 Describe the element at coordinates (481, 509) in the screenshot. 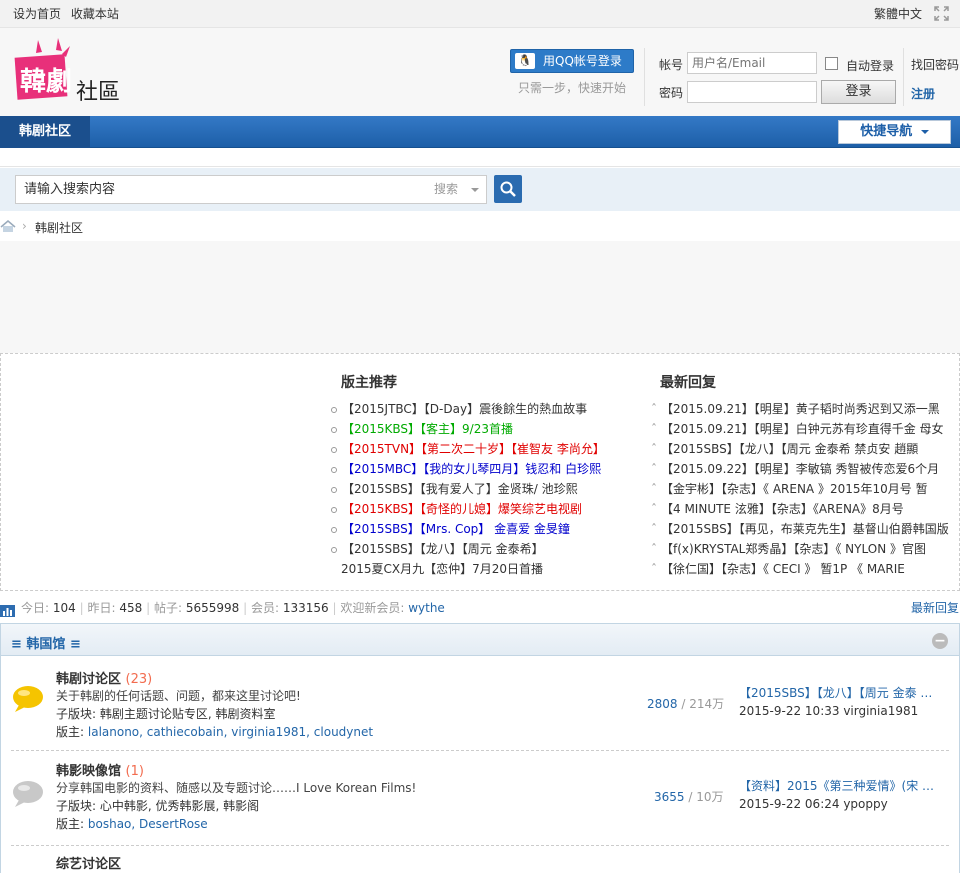

I see `recommend-item: 【2015KBS】【奇怪的儿媳】爆笑综艺电视剧` at that location.